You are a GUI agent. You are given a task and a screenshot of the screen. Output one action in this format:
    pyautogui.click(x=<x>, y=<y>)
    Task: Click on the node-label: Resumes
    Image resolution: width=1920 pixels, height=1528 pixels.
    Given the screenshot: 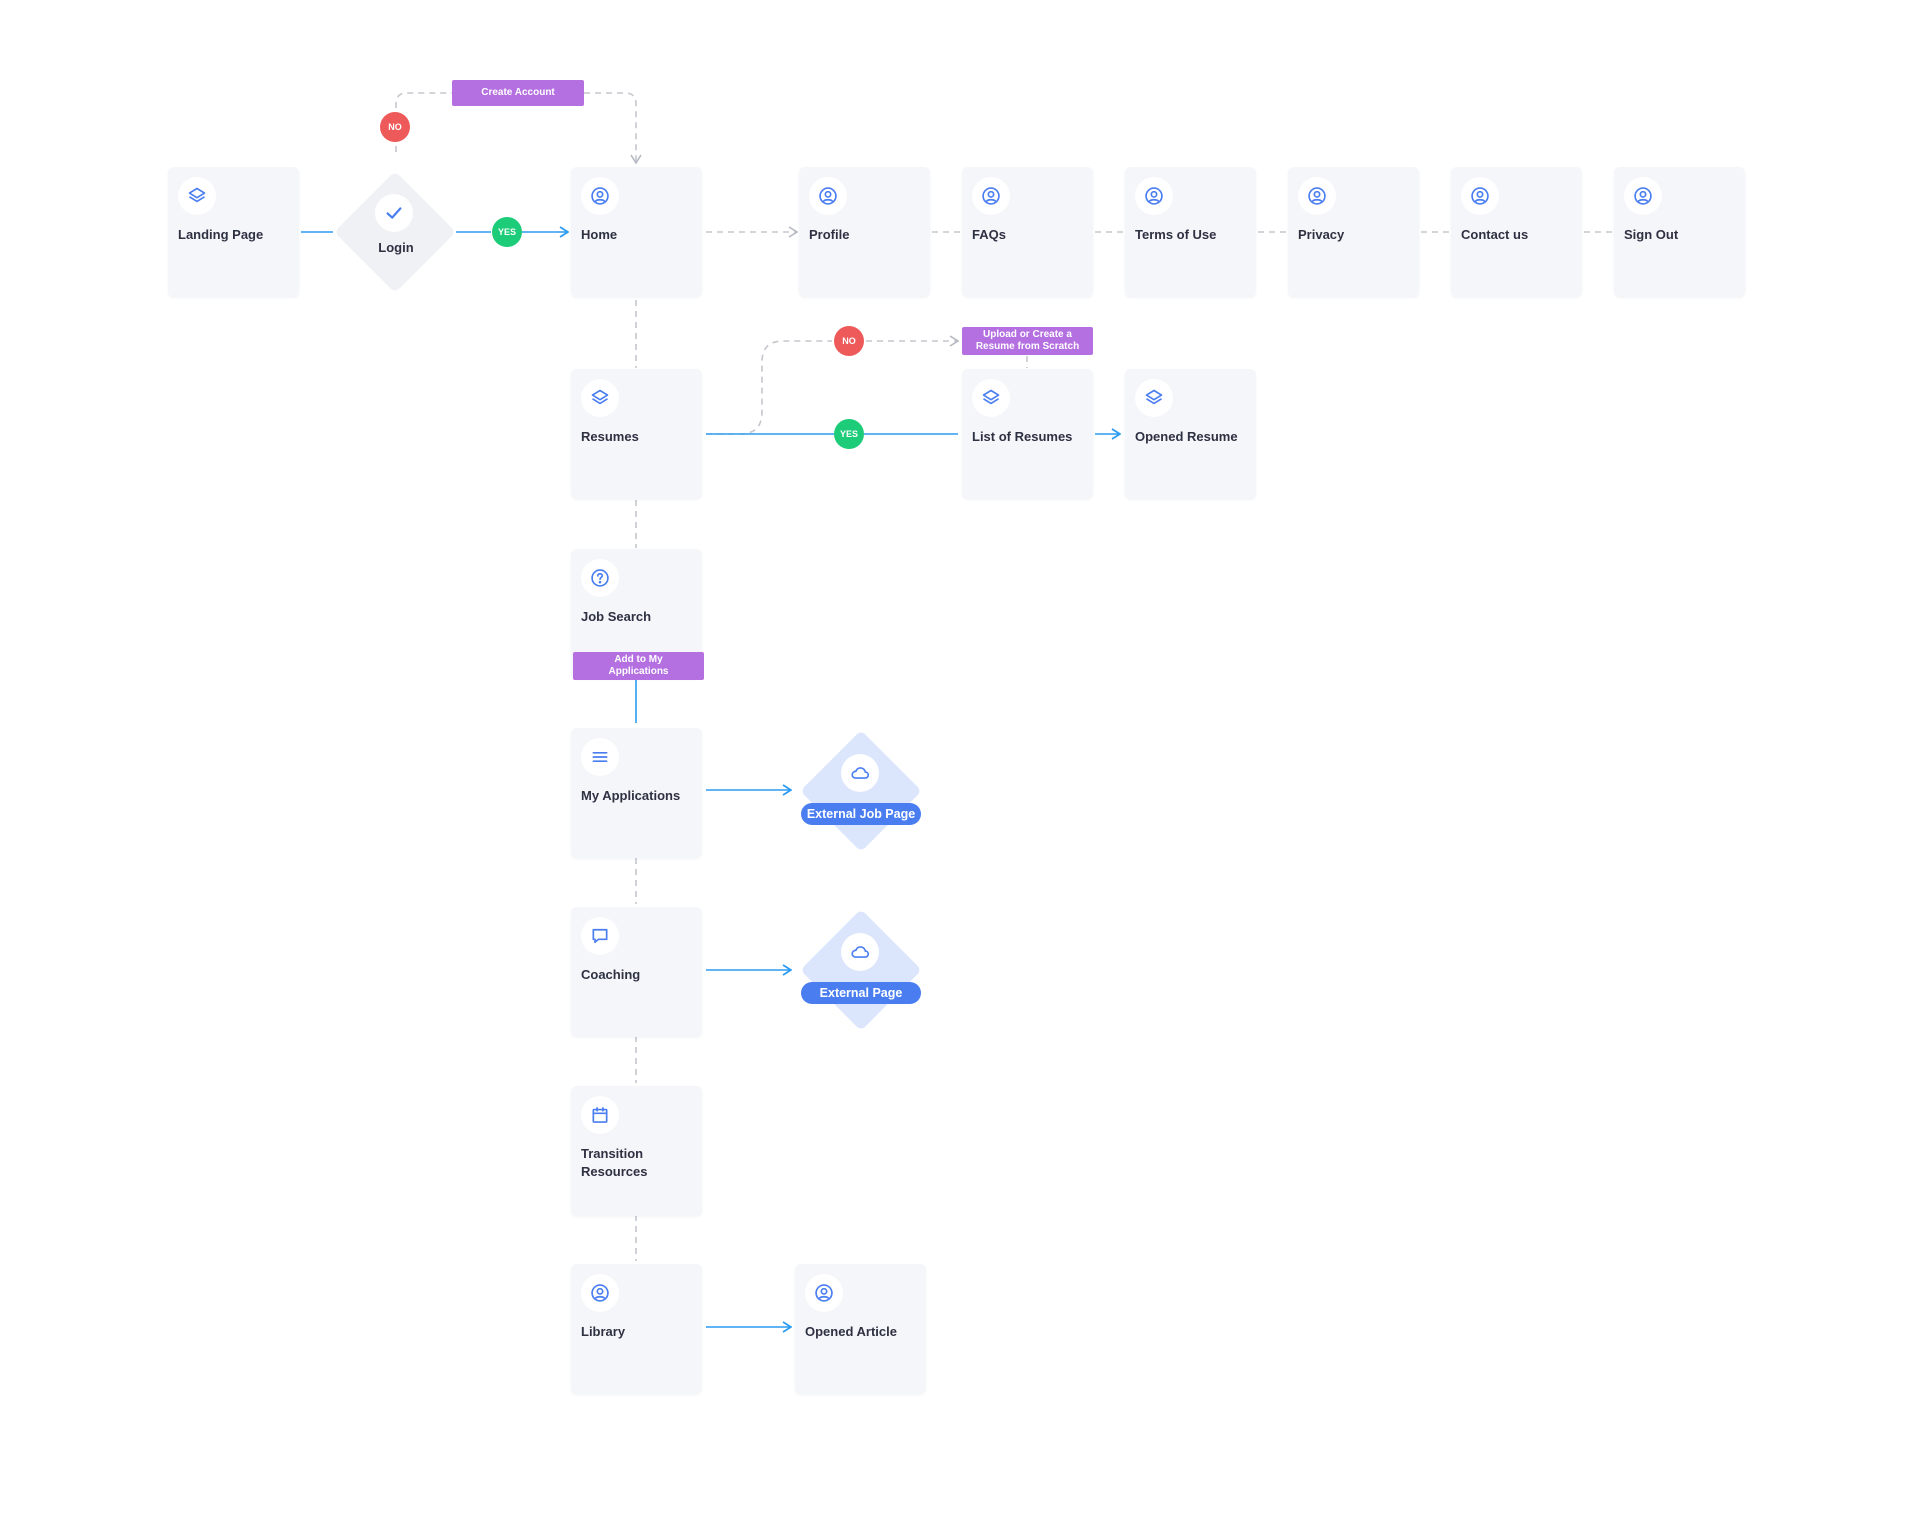 What is the action you would take?
    pyautogui.click(x=610, y=436)
    